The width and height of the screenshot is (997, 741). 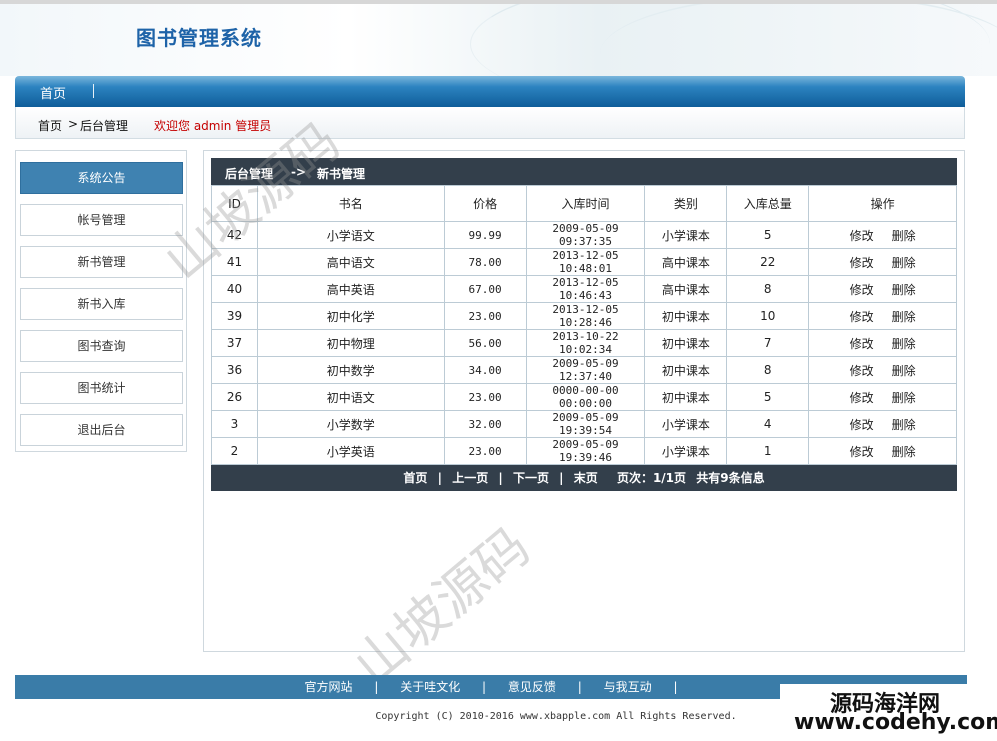 I want to click on footer-link-about: 关于哇文化, so click(x=430, y=687).